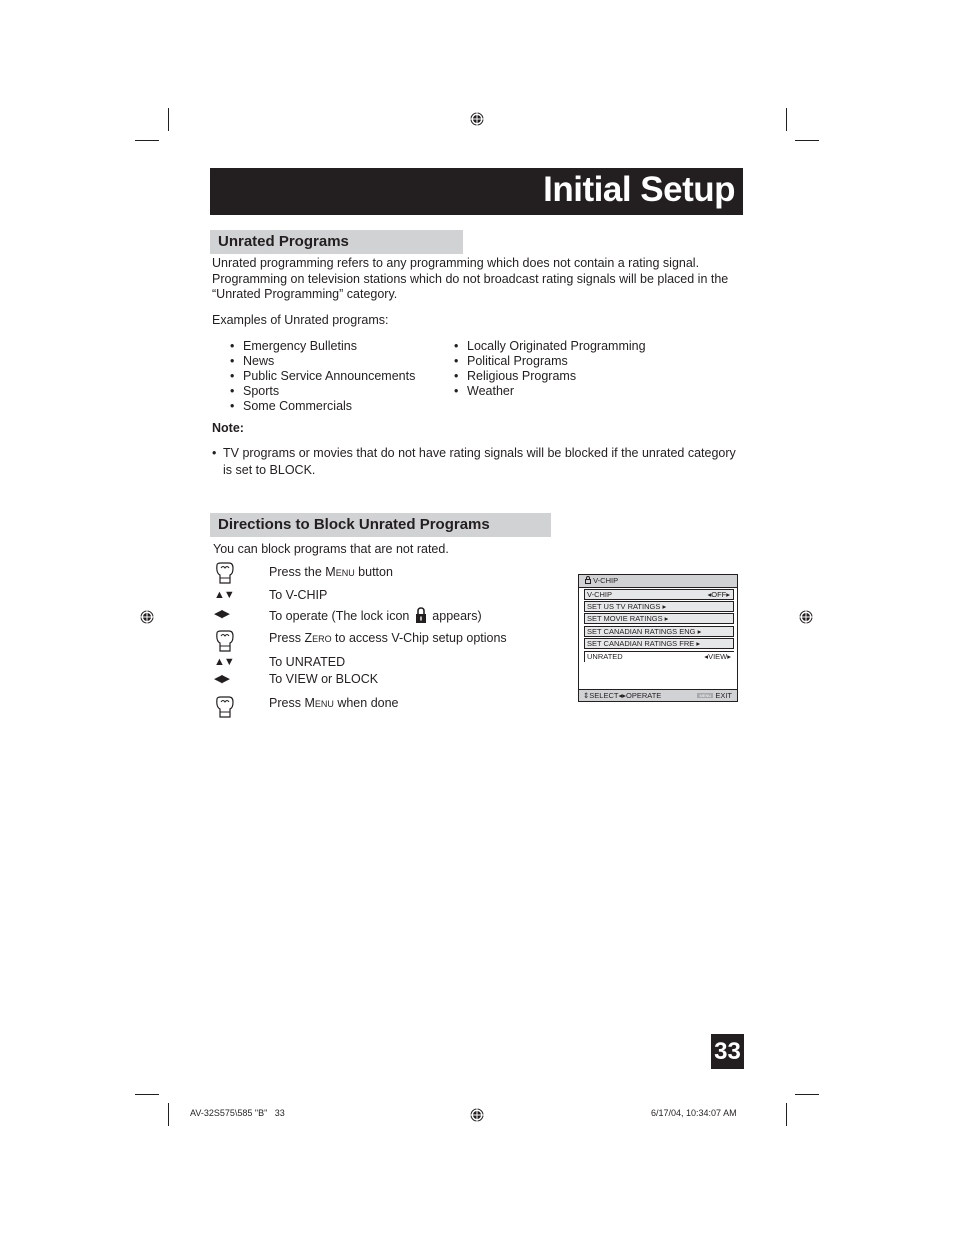 The width and height of the screenshot is (954, 1235). Describe the element at coordinates (550, 346) in the screenshot. I see `example-item: Locally Originated Programming` at that location.